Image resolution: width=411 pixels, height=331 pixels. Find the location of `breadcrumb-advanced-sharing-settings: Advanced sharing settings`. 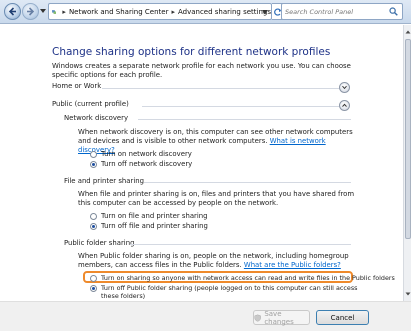

breadcrumb-advanced-sharing-settings: Advanced sharing settings is located at coordinates (224, 12).